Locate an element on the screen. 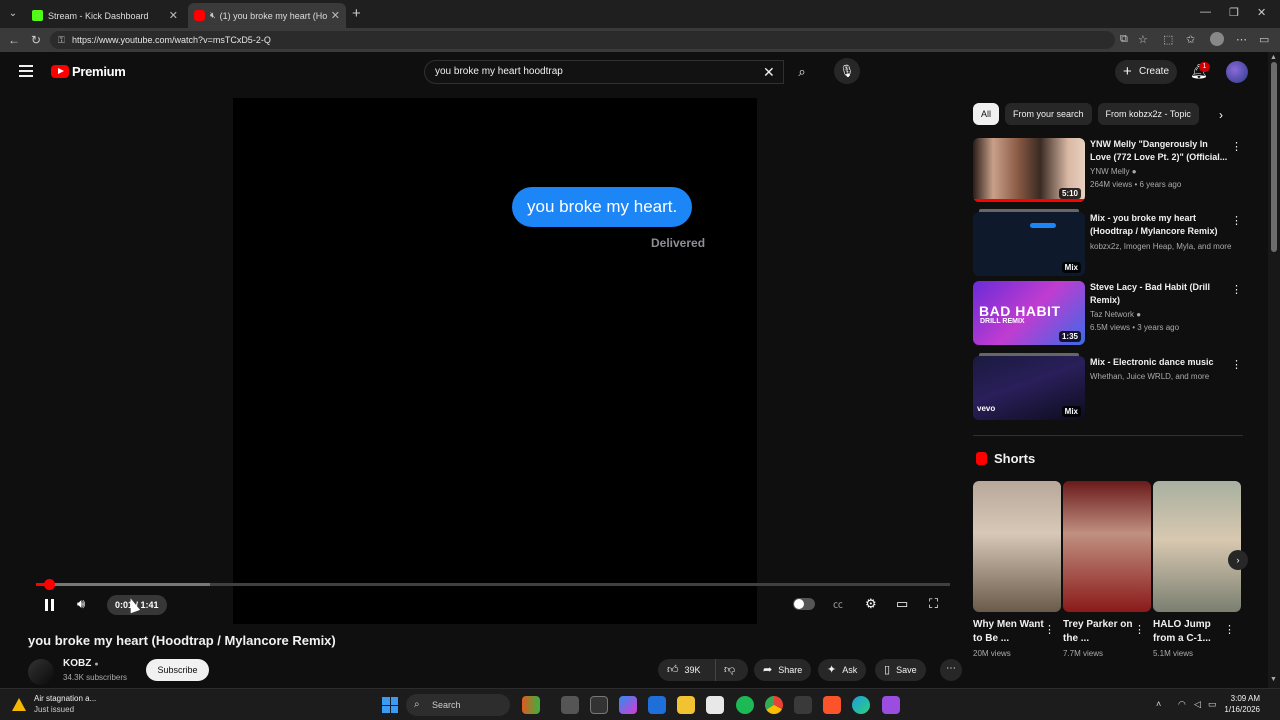  battery-icon: ▭ is located at coordinates (1212, 704).